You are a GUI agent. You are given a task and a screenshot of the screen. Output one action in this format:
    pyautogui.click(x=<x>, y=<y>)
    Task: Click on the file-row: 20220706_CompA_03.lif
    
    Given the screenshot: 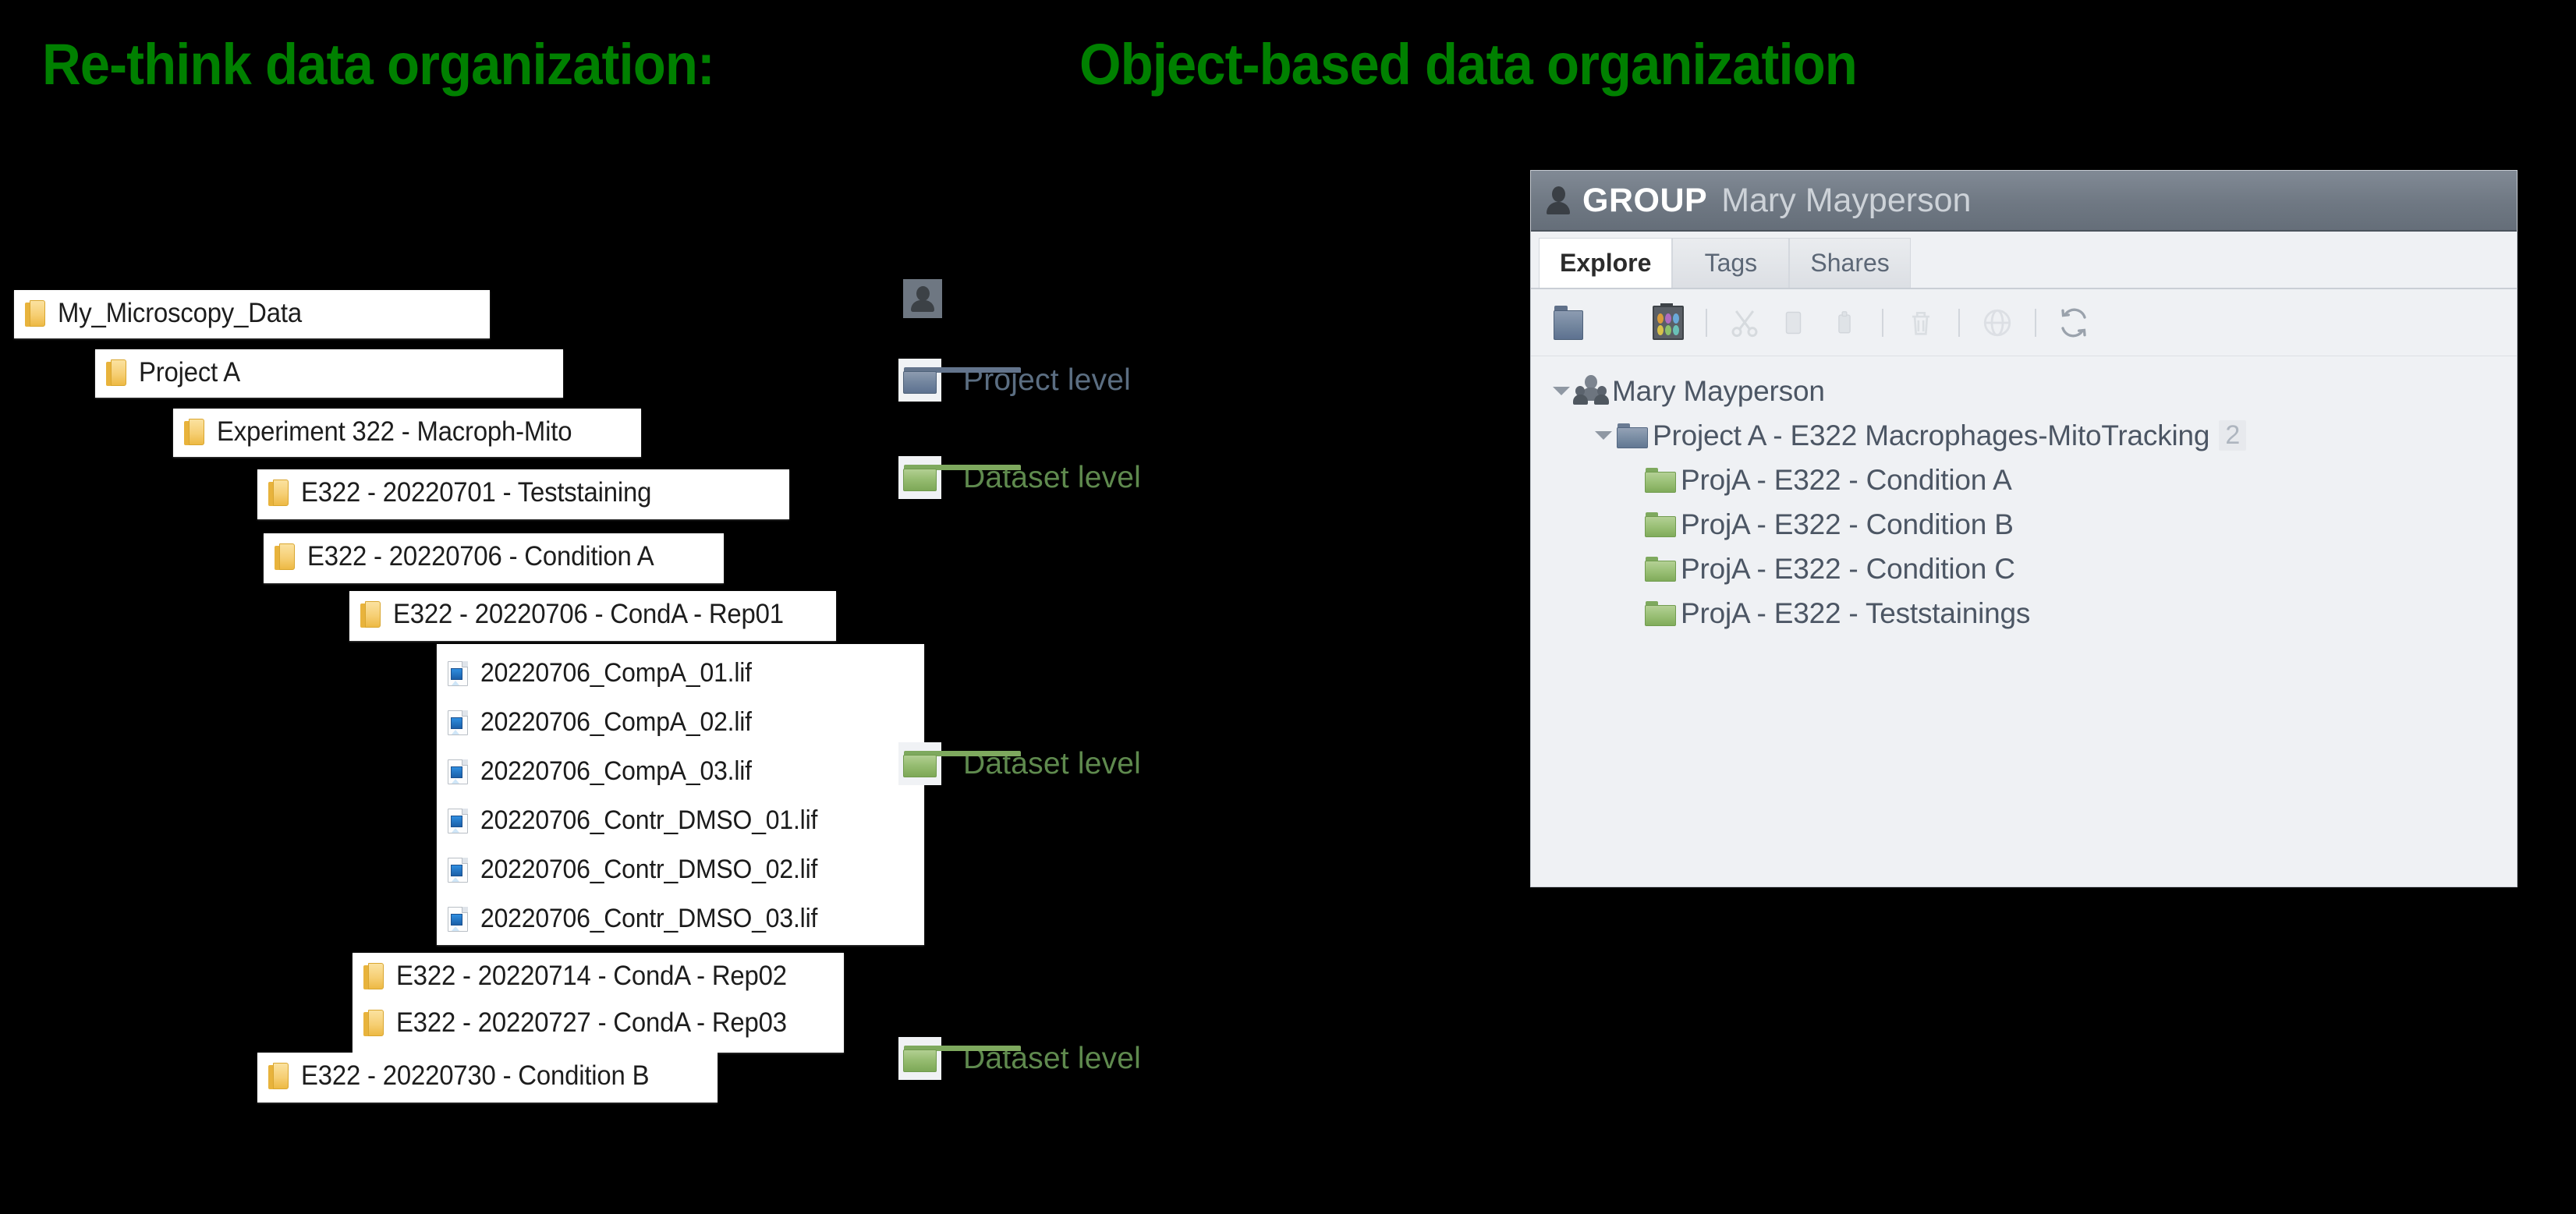 What is the action you would take?
    pyautogui.click(x=681, y=771)
    